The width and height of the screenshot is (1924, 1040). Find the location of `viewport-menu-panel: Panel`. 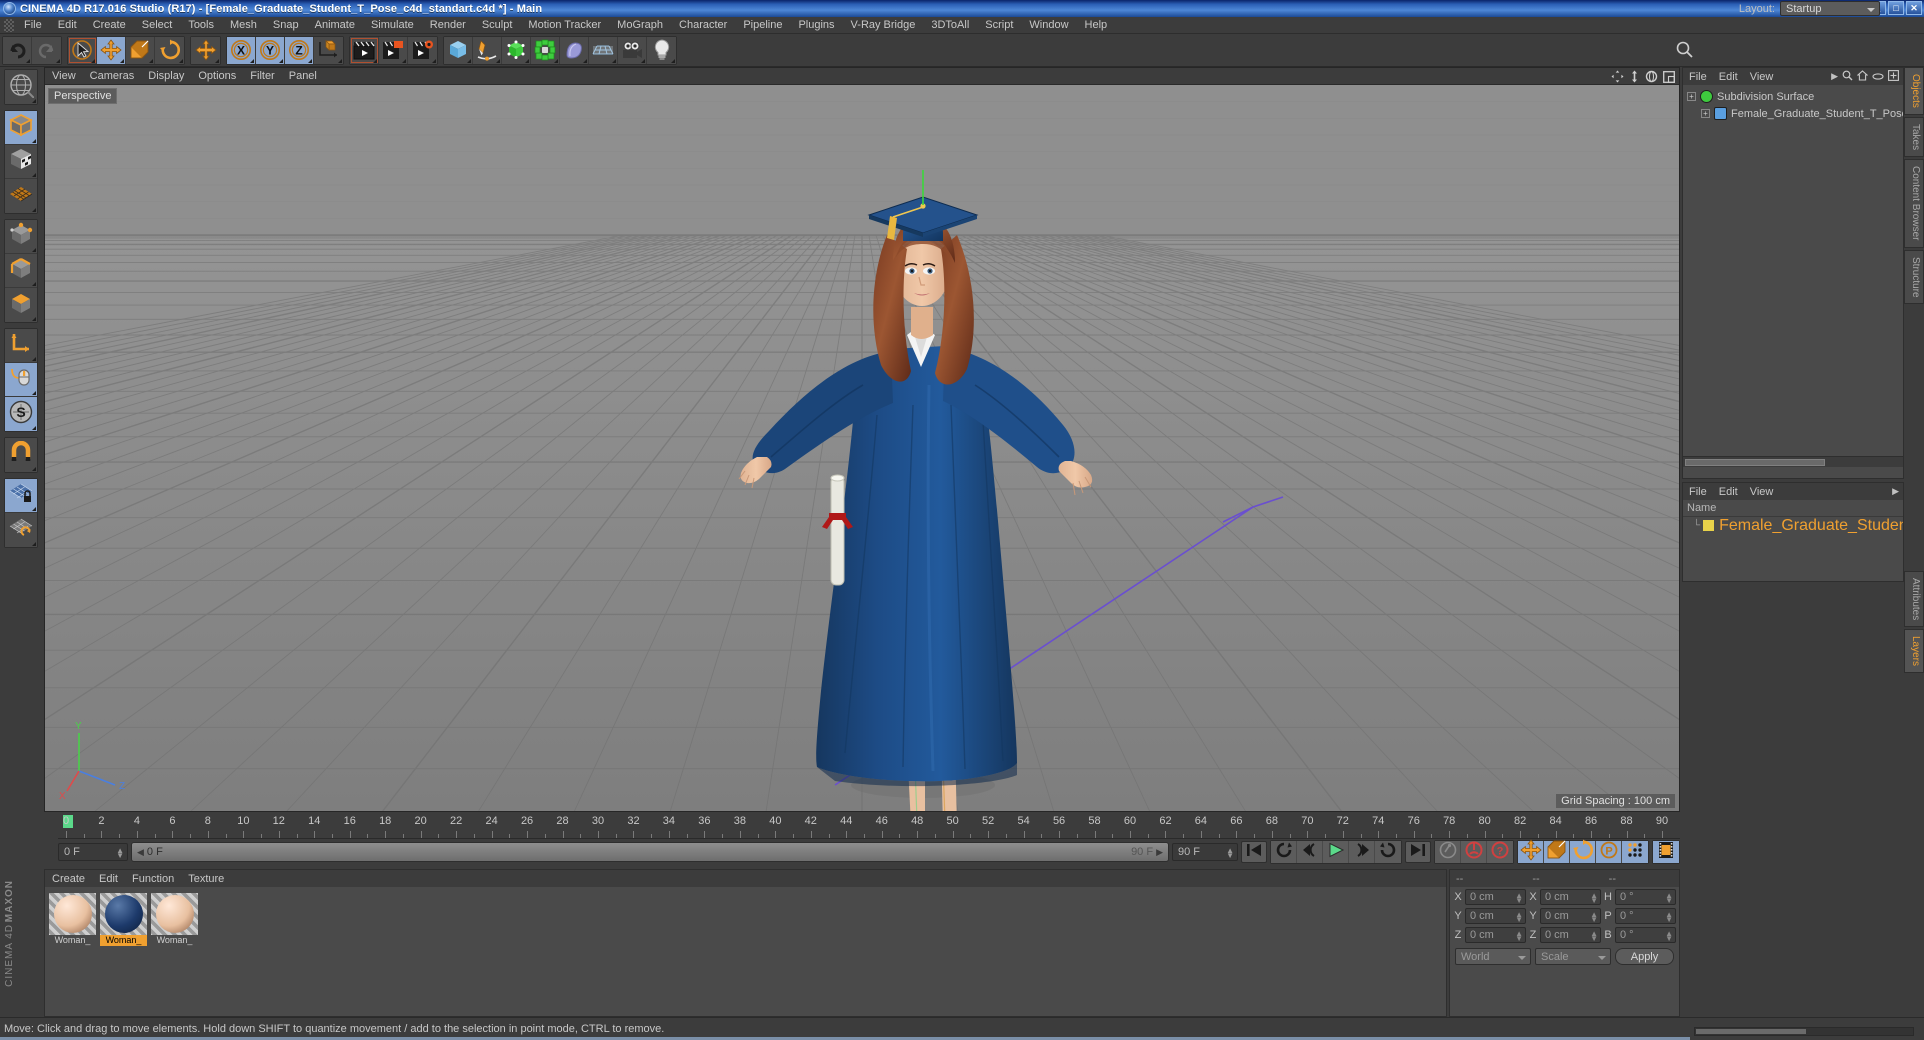

viewport-menu-panel: Panel is located at coordinates (303, 76).